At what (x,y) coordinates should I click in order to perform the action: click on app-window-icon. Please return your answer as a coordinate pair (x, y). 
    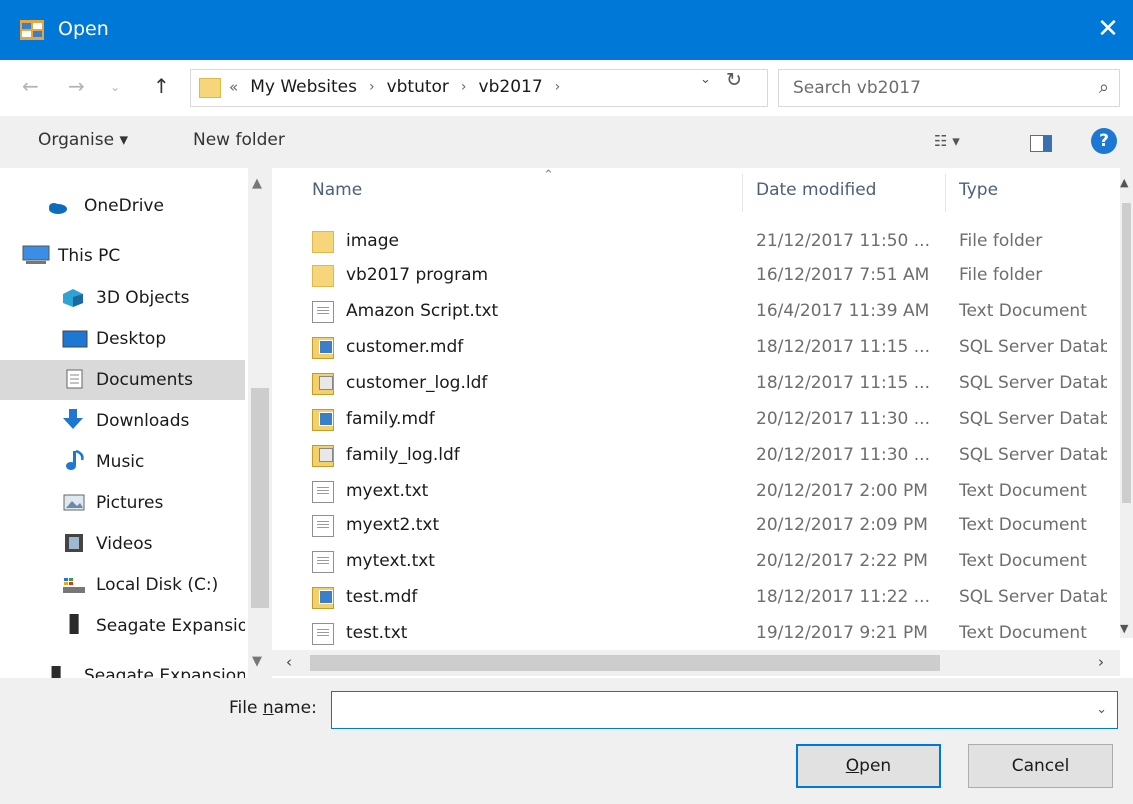
    Looking at the image, I should click on (32, 30).